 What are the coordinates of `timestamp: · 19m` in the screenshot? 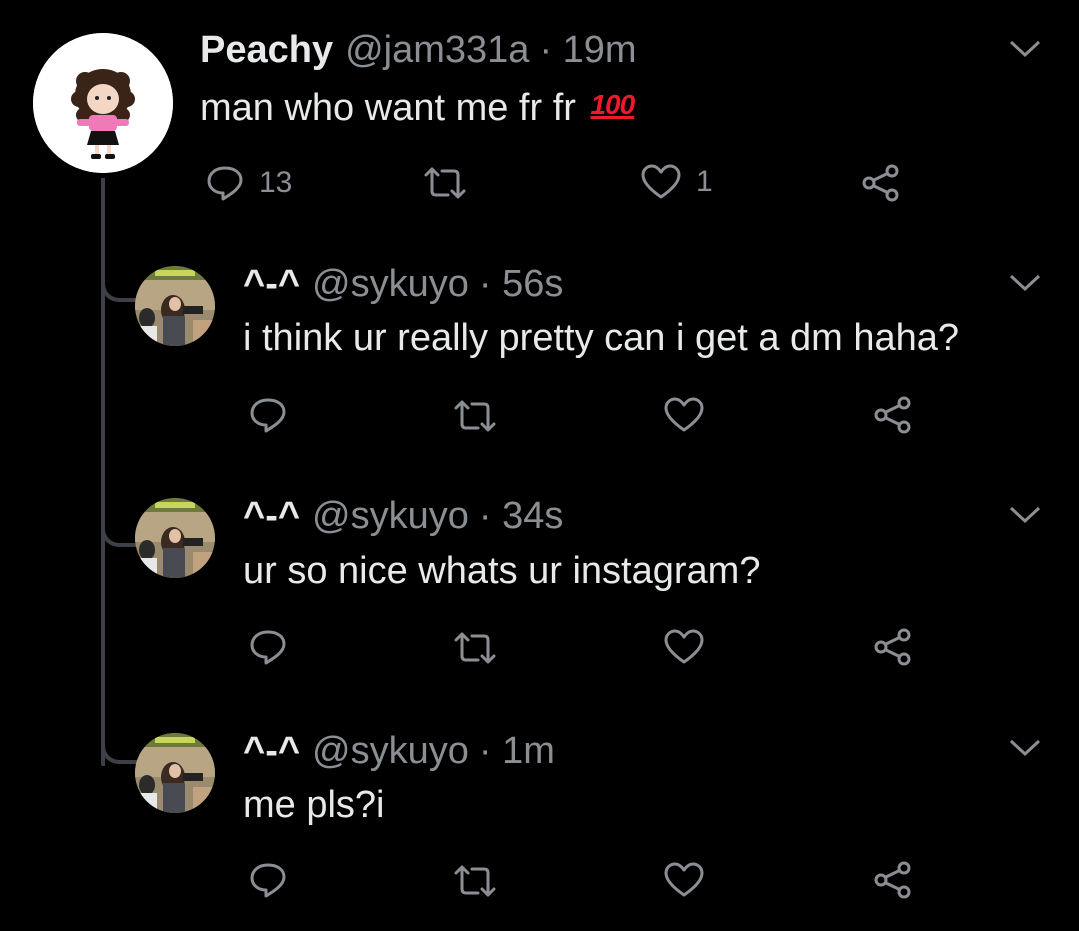 It's located at (587, 50).